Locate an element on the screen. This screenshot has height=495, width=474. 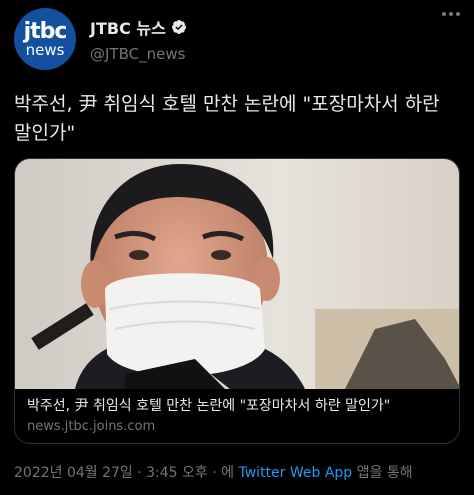
avatar-logo-bottom: news is located at coordinates (45, 49).